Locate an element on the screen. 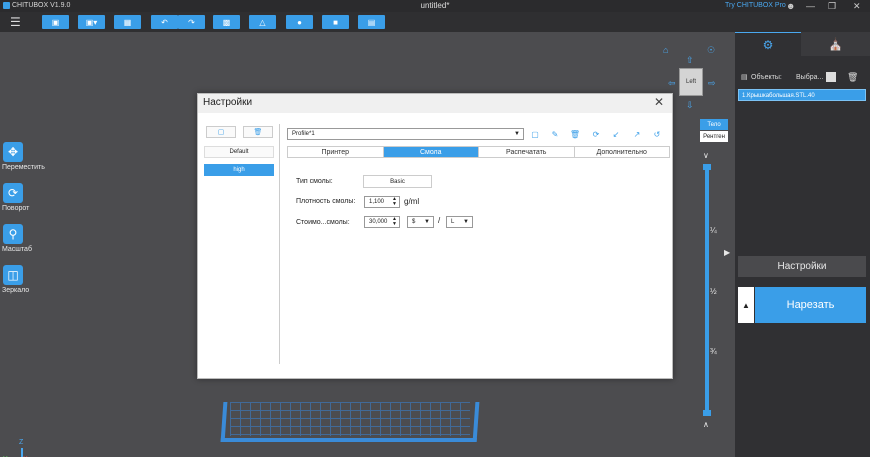 This screenshot has width=870, height=457. rotate-tool: ⟳ Поворот is located at coordinates (27, 197).